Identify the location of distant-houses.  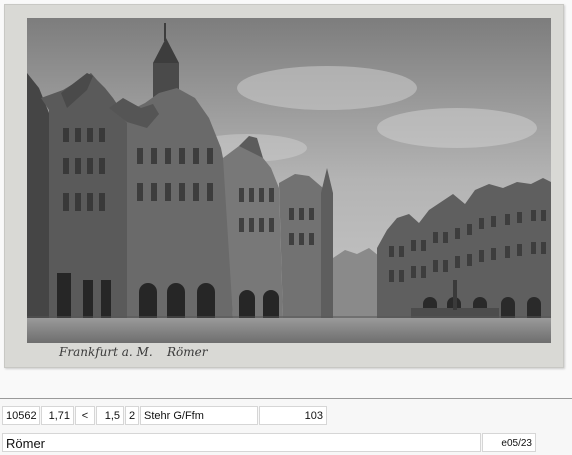
(356, 283).